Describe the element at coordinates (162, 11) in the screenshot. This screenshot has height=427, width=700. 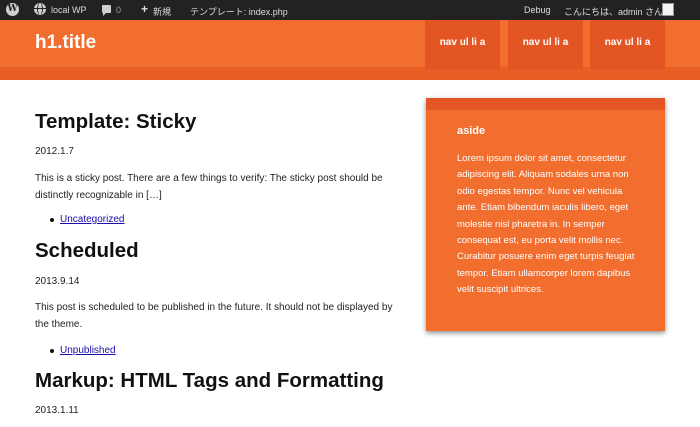
I see `new-content-link: 新規` at that location.